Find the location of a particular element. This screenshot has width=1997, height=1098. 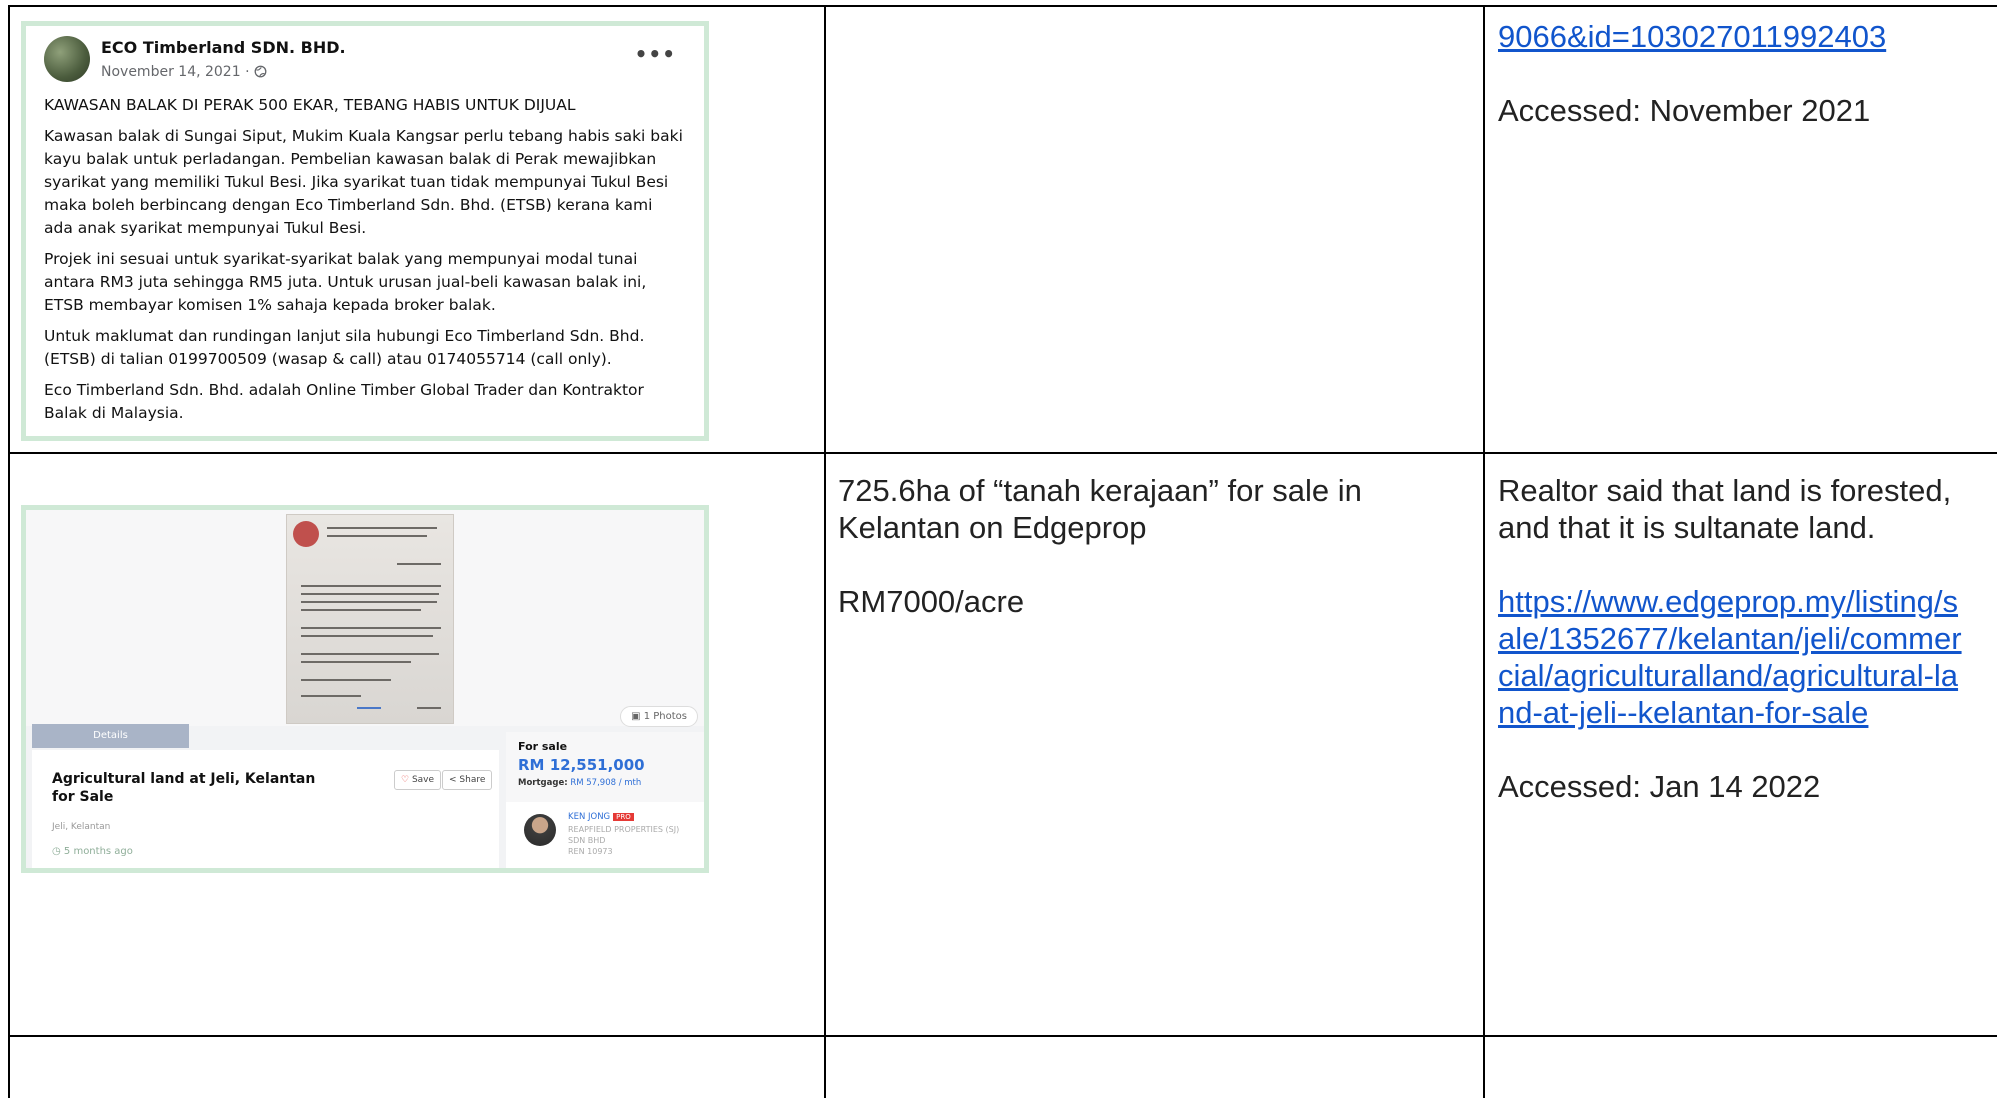

share-label: Share is located at coordinates (472, 780).